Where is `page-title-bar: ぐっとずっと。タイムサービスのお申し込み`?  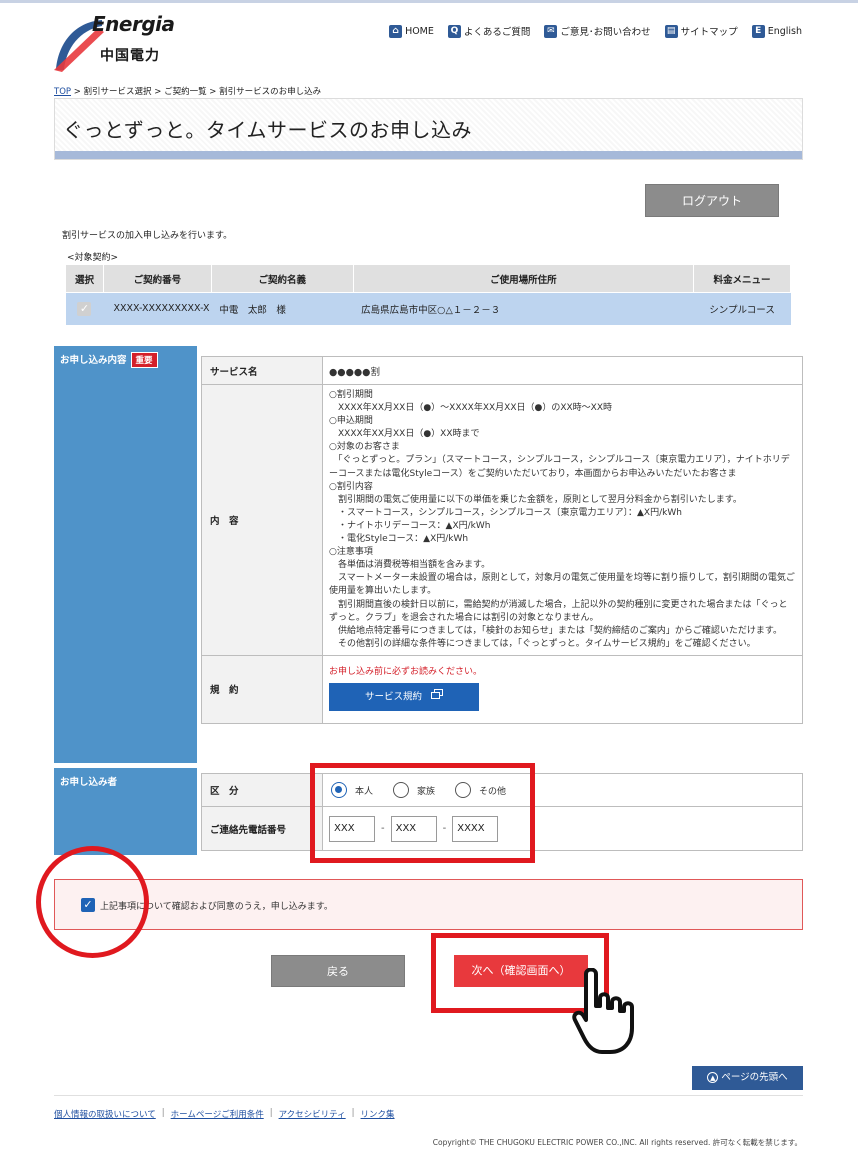 page-title-bar: ぐっとずっと。タイムサービスのお申し込み is located at coordinates (428, 129).